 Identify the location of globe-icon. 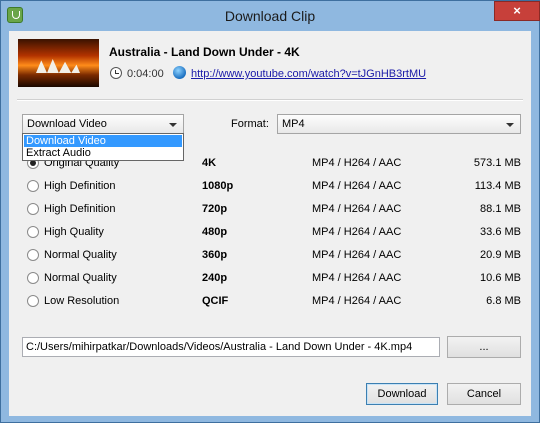
(179, 72).